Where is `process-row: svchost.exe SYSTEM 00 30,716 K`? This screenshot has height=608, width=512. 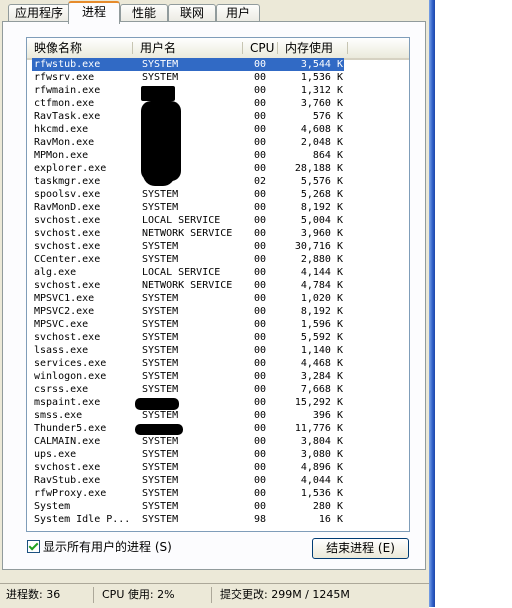
process-row: svchost.exe SYSTEM 00 30,716 K is located at coordinates (220, 246).